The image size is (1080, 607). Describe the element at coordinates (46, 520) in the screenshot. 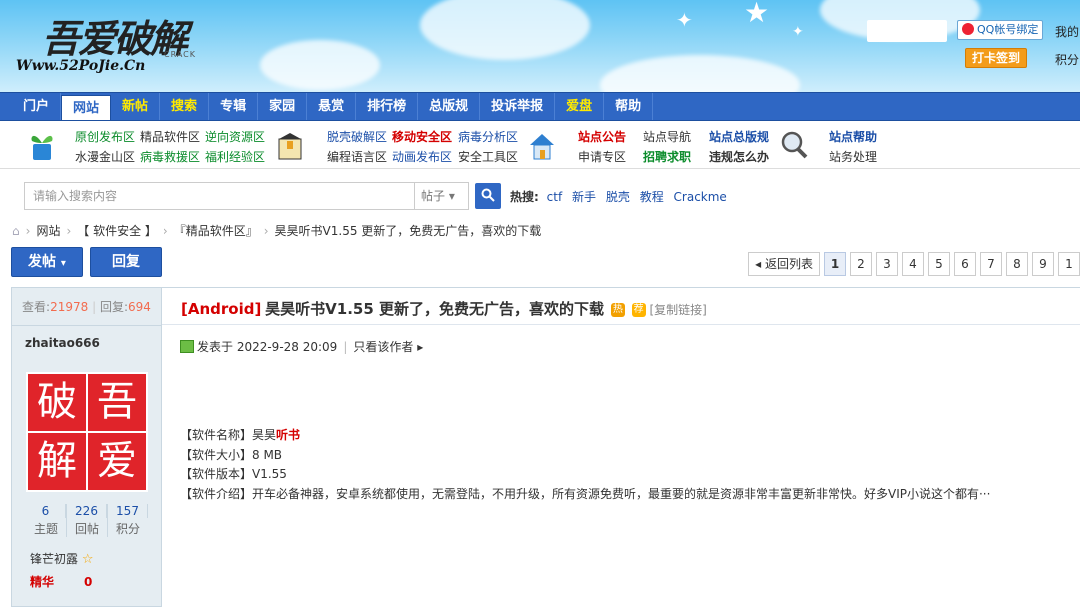

I see `user-stat-threads: 6 主题` at that location.